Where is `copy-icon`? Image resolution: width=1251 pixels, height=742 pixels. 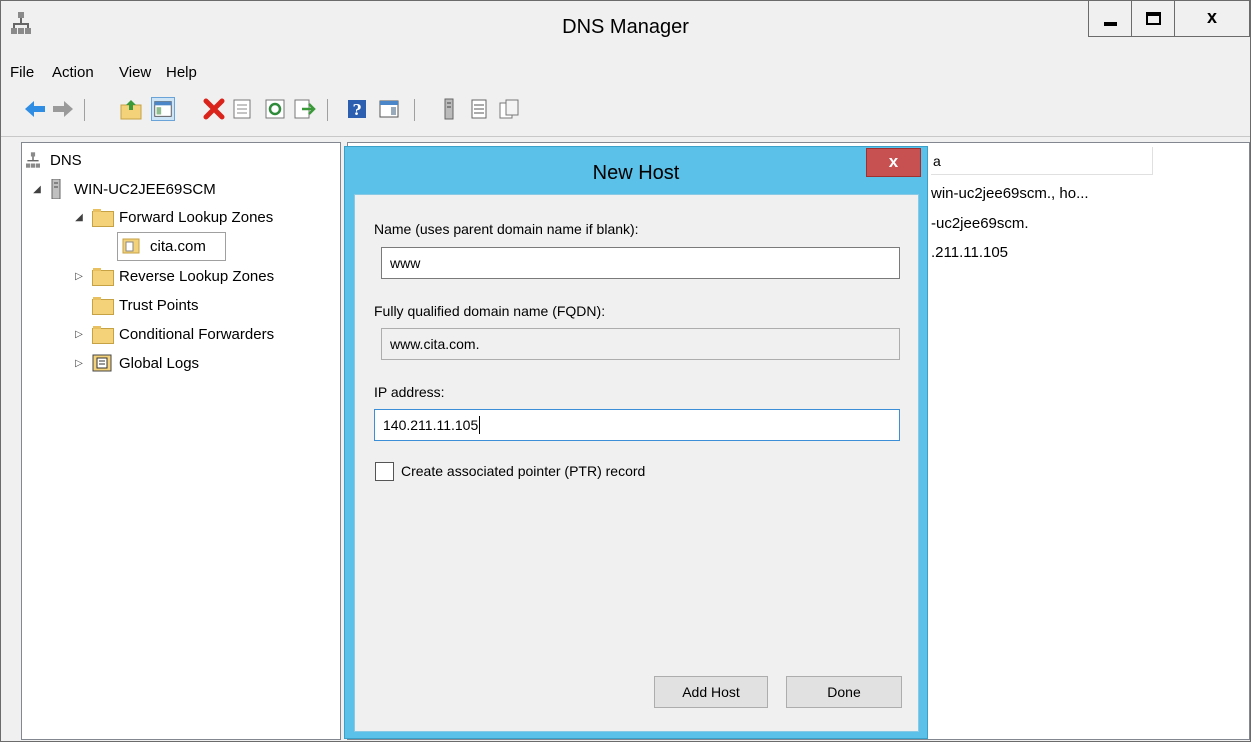 copy-icon is located at coordinates (509, 109).